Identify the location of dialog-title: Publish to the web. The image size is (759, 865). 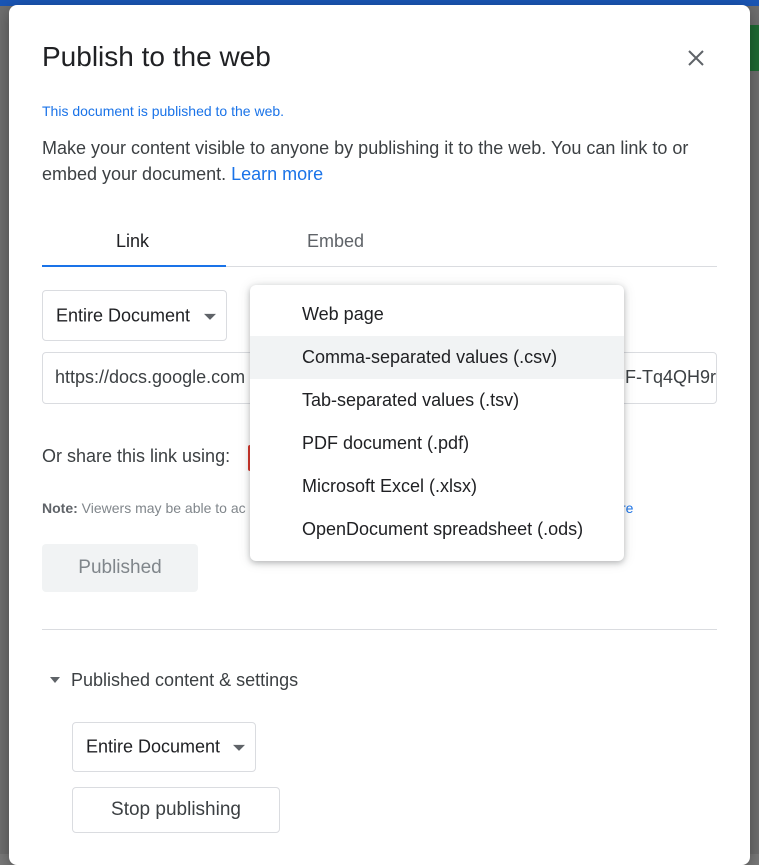
(156, 56).